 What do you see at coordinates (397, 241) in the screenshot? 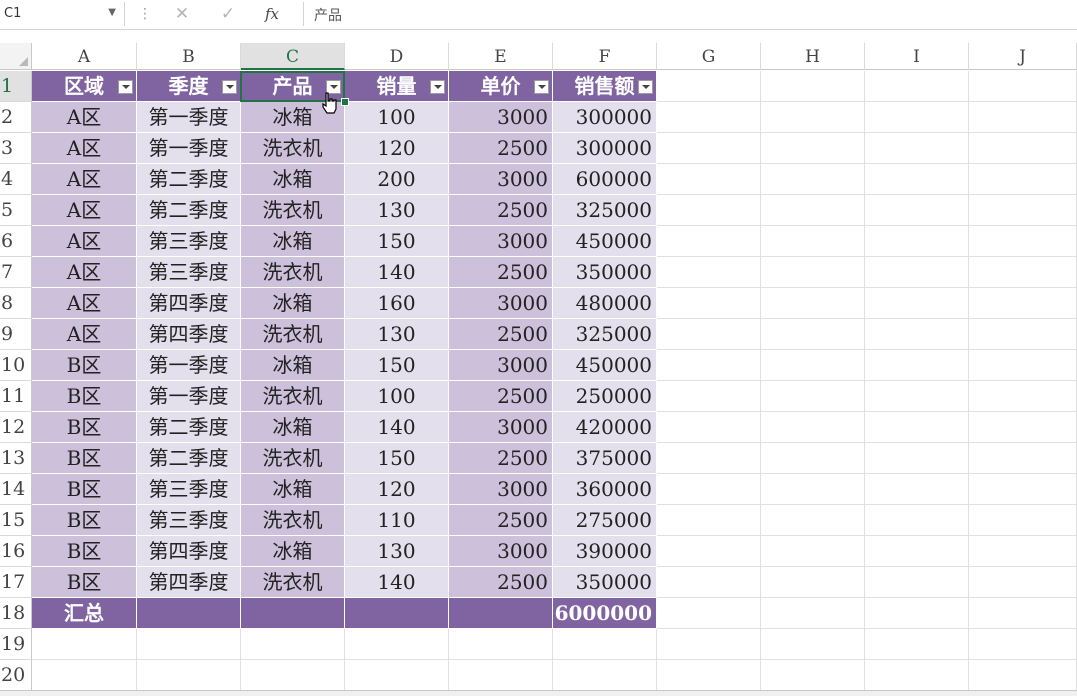
I see `table-cell: 150` at bounding box center [397, 241].